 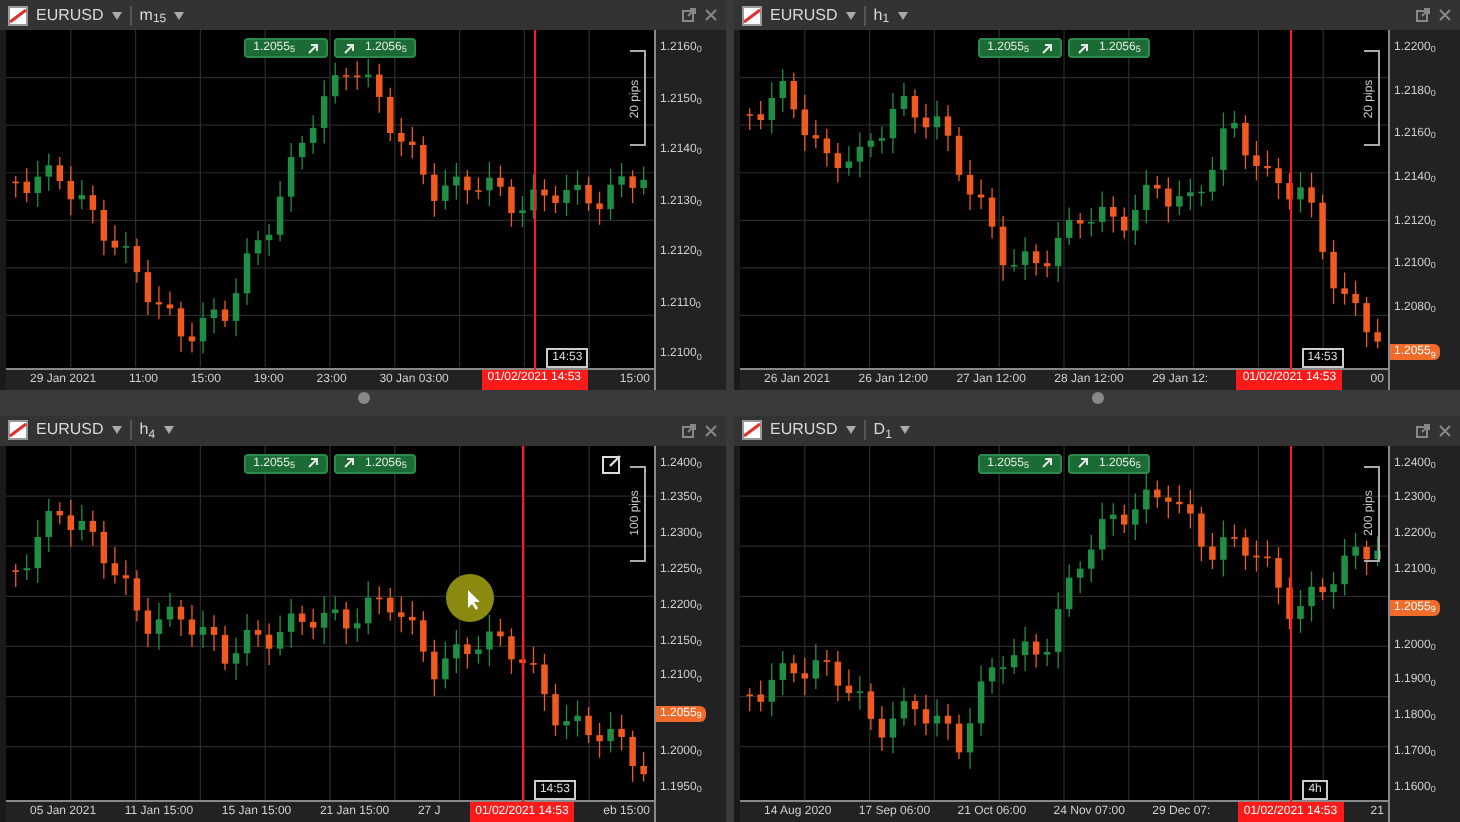 I want to click on timeframe-dropdown: m$_{15}$, so click(x=153, y=15).